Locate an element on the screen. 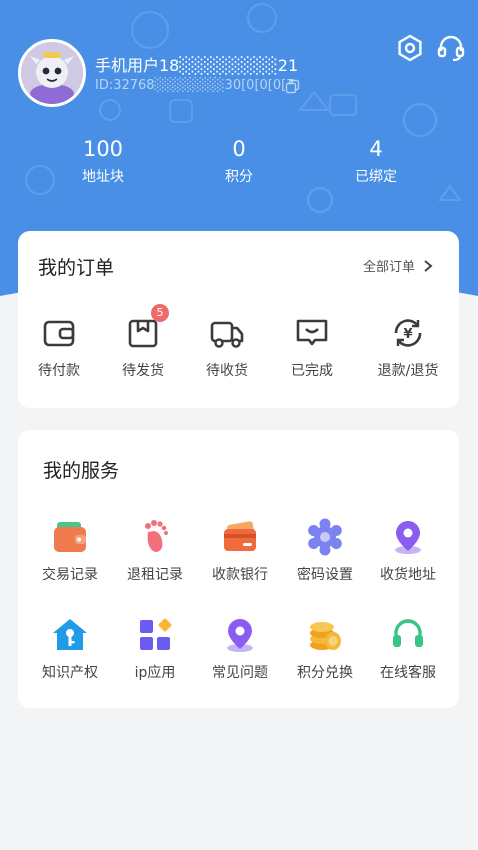 The image size is (478, 850). service-label: 常见问题 is located at coordinates (240, 673).